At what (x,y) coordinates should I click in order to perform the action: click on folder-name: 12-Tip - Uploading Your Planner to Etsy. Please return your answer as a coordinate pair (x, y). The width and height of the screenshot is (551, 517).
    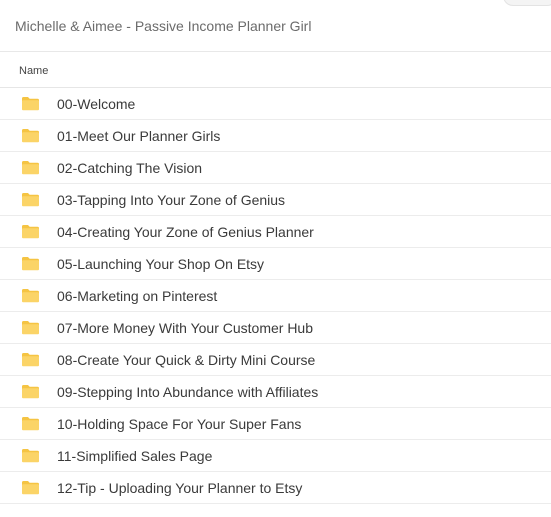
    Looking at the image, I should click on (180, 488).